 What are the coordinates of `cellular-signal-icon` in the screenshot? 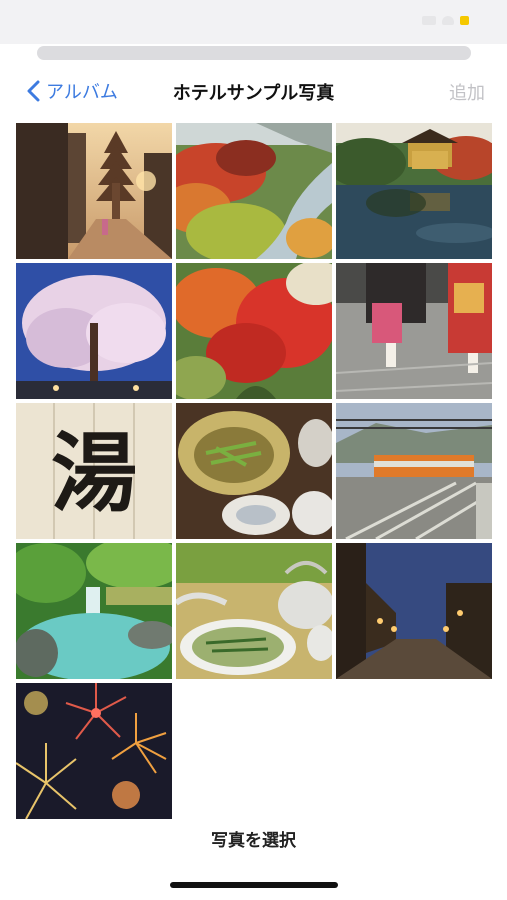 It's located at (429, 20).